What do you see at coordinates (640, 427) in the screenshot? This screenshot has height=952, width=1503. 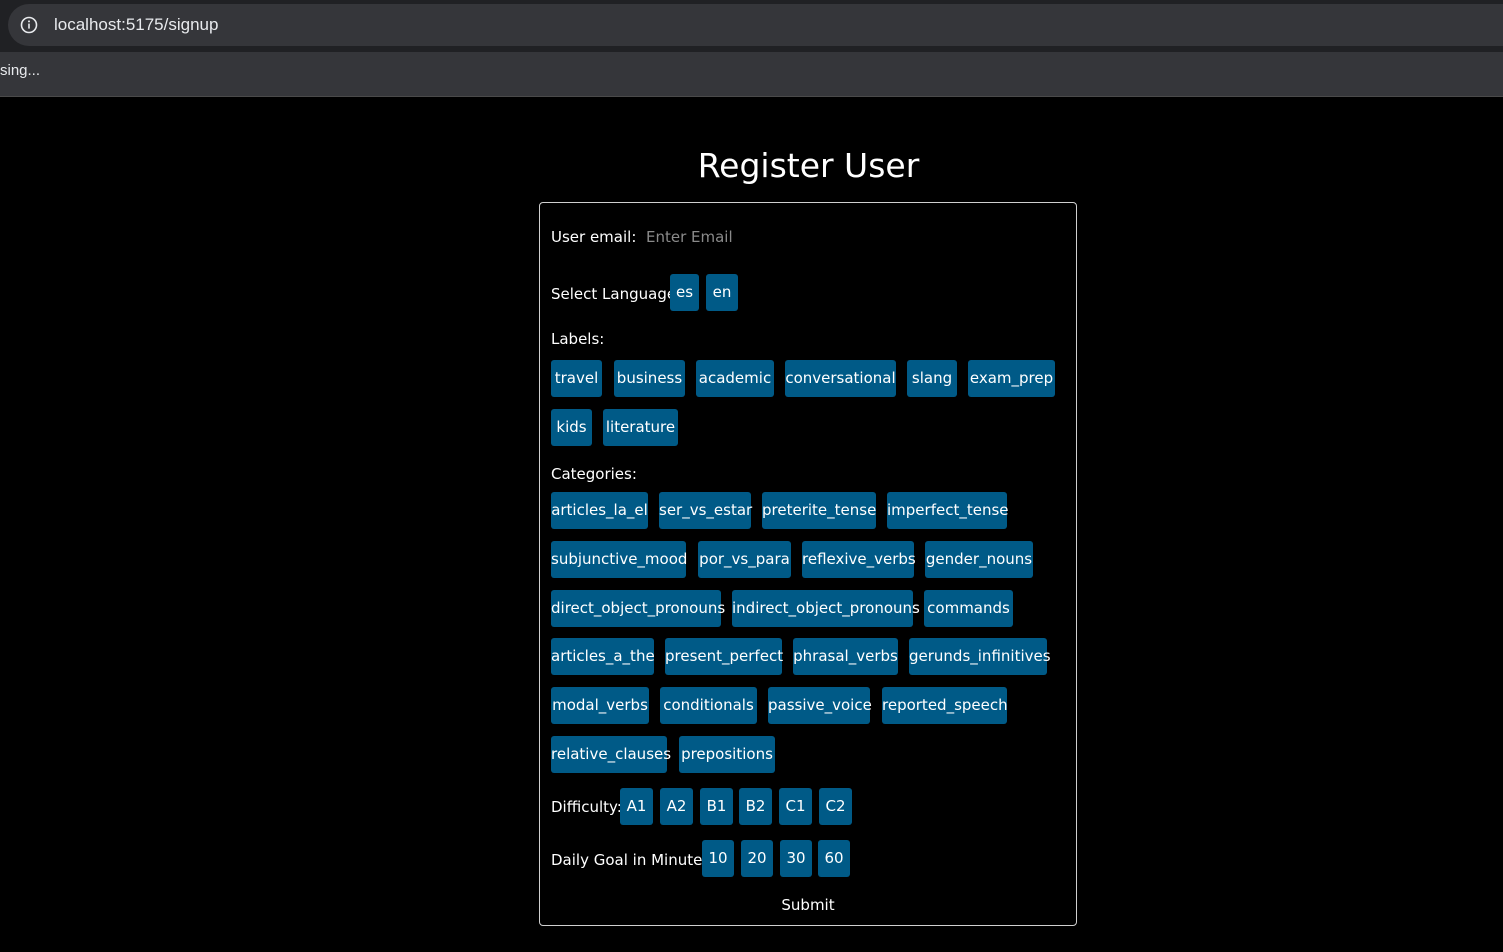 I see `label-option-literature: literature` at bounding box center [640, 427].